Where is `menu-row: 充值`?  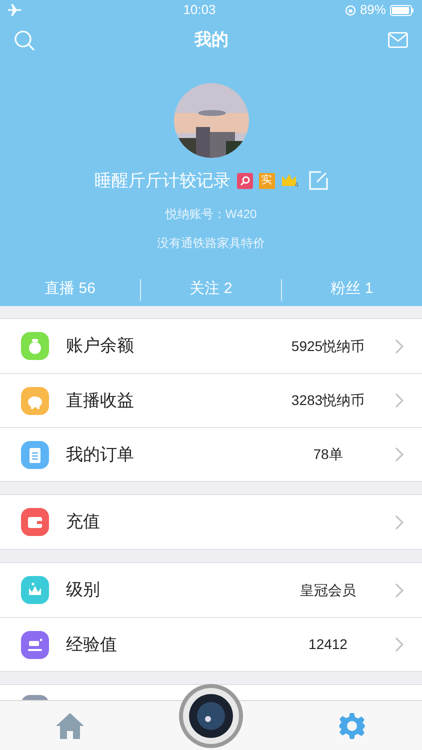 menu-row: 充值 is located at coordinates (211, 522).